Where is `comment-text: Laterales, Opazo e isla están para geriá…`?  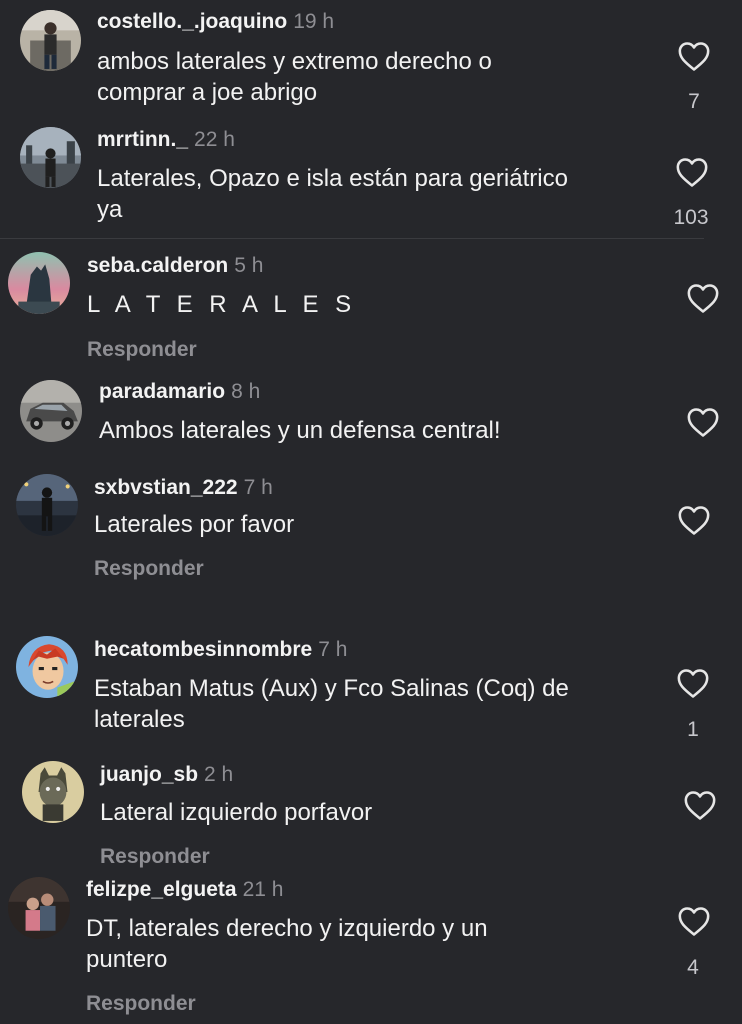 comment-text: Laterales, Opazo e isla están para geriá… is located at coordinates (332, 194).